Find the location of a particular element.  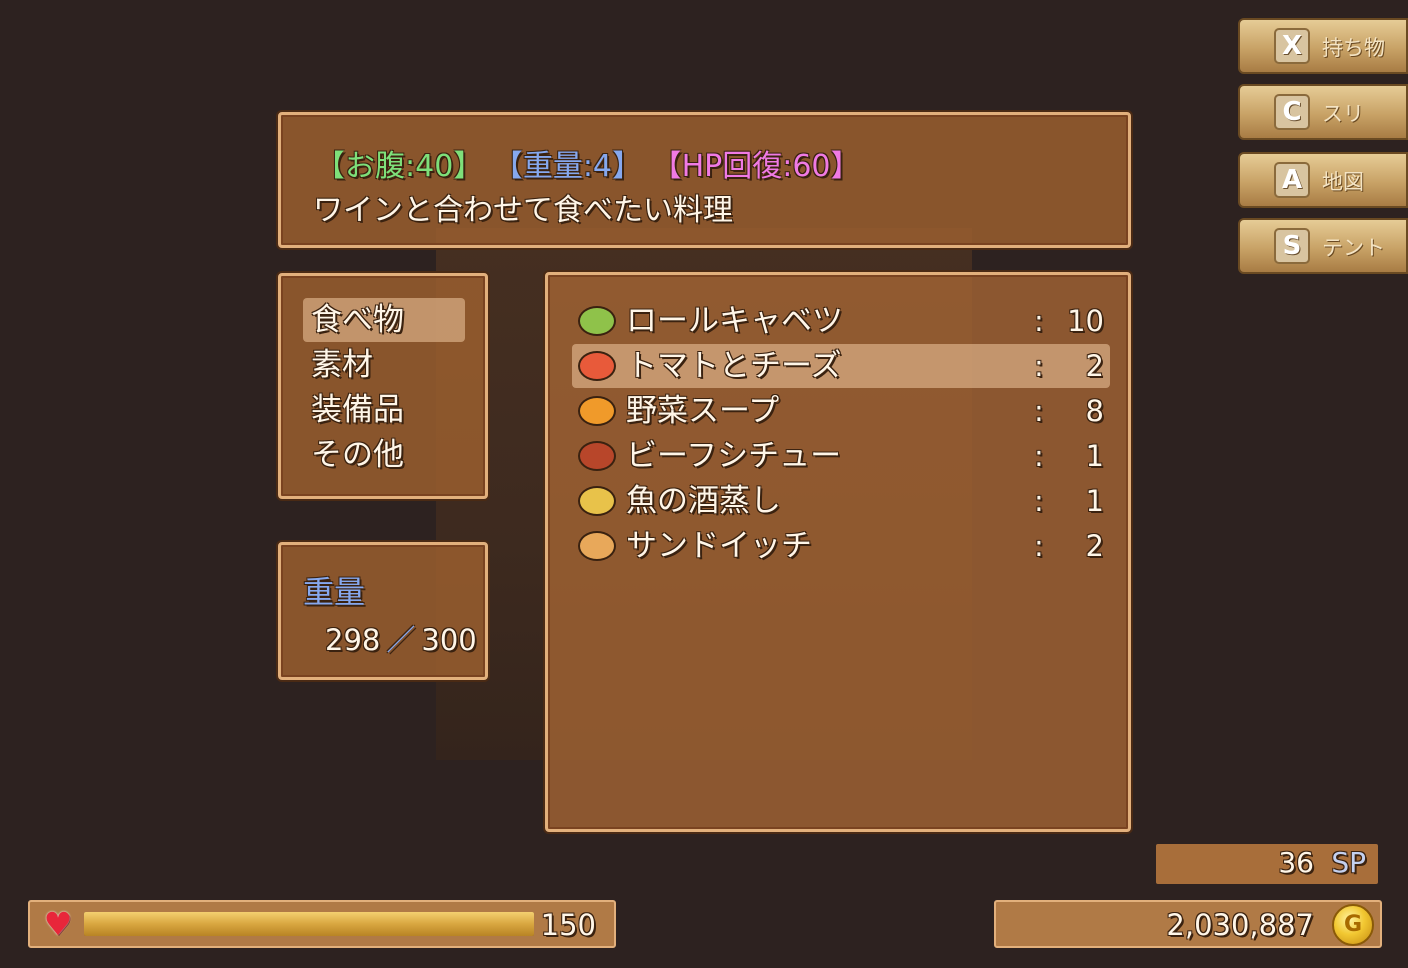

weight-max: 300 is located at coordinates (449, 640).